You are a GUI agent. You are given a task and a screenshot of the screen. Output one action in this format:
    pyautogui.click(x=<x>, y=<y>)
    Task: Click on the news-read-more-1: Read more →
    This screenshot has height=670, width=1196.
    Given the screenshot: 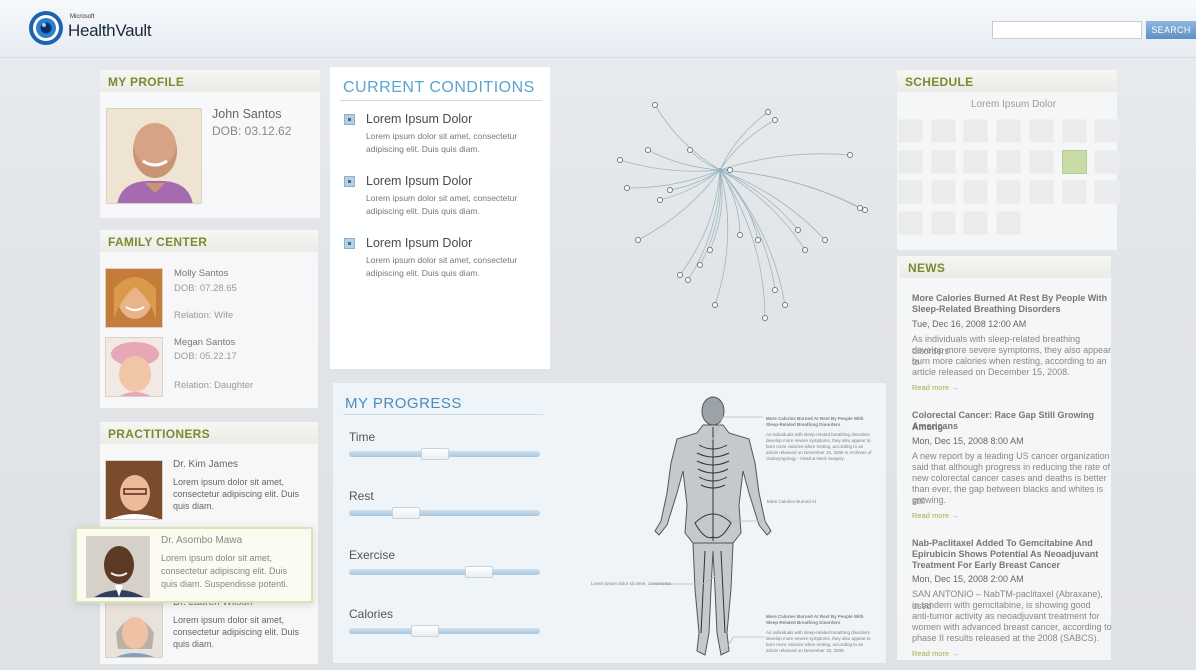 What is the action you would take?
    pyautogui.click(x=935, y=515)
    